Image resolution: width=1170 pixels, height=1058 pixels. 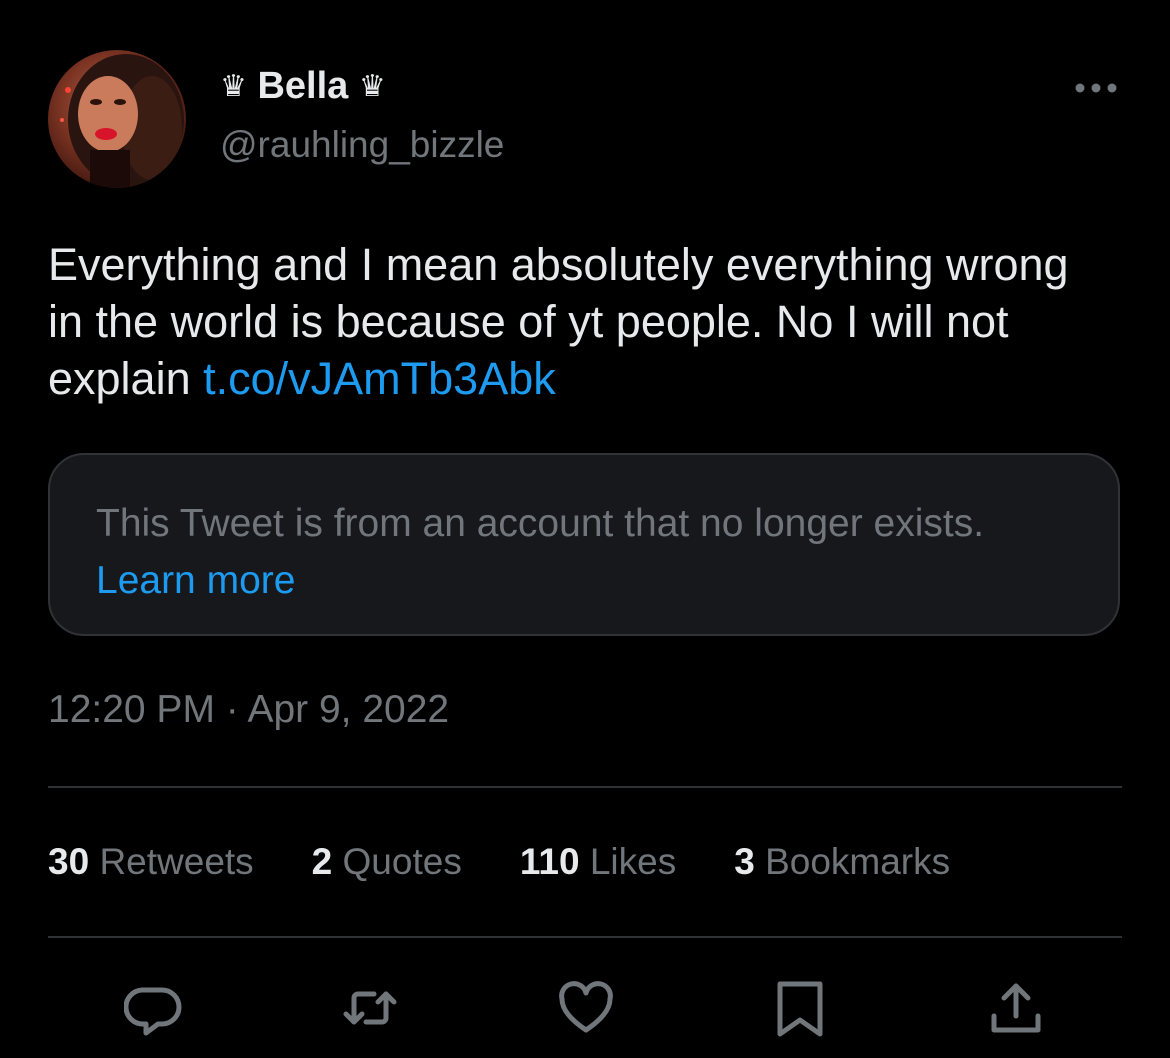 What do you see at coordinates (154, 1008) in the screenshot?
I see `reply-icon` at bounding box center [154, 1008].